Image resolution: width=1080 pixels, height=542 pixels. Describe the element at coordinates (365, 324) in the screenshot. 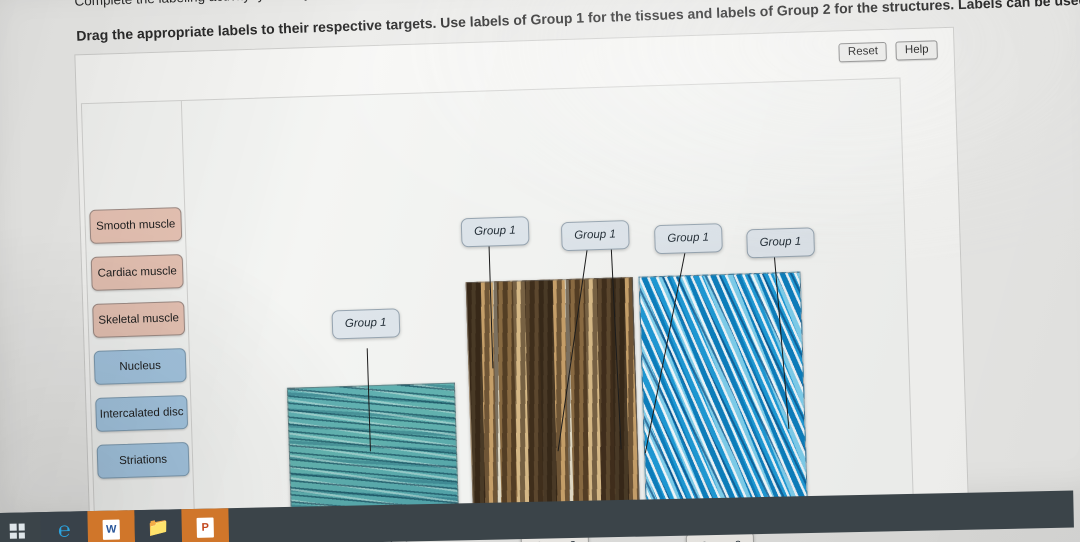

I see `drop-target-group1-left: Group 1` at that location.